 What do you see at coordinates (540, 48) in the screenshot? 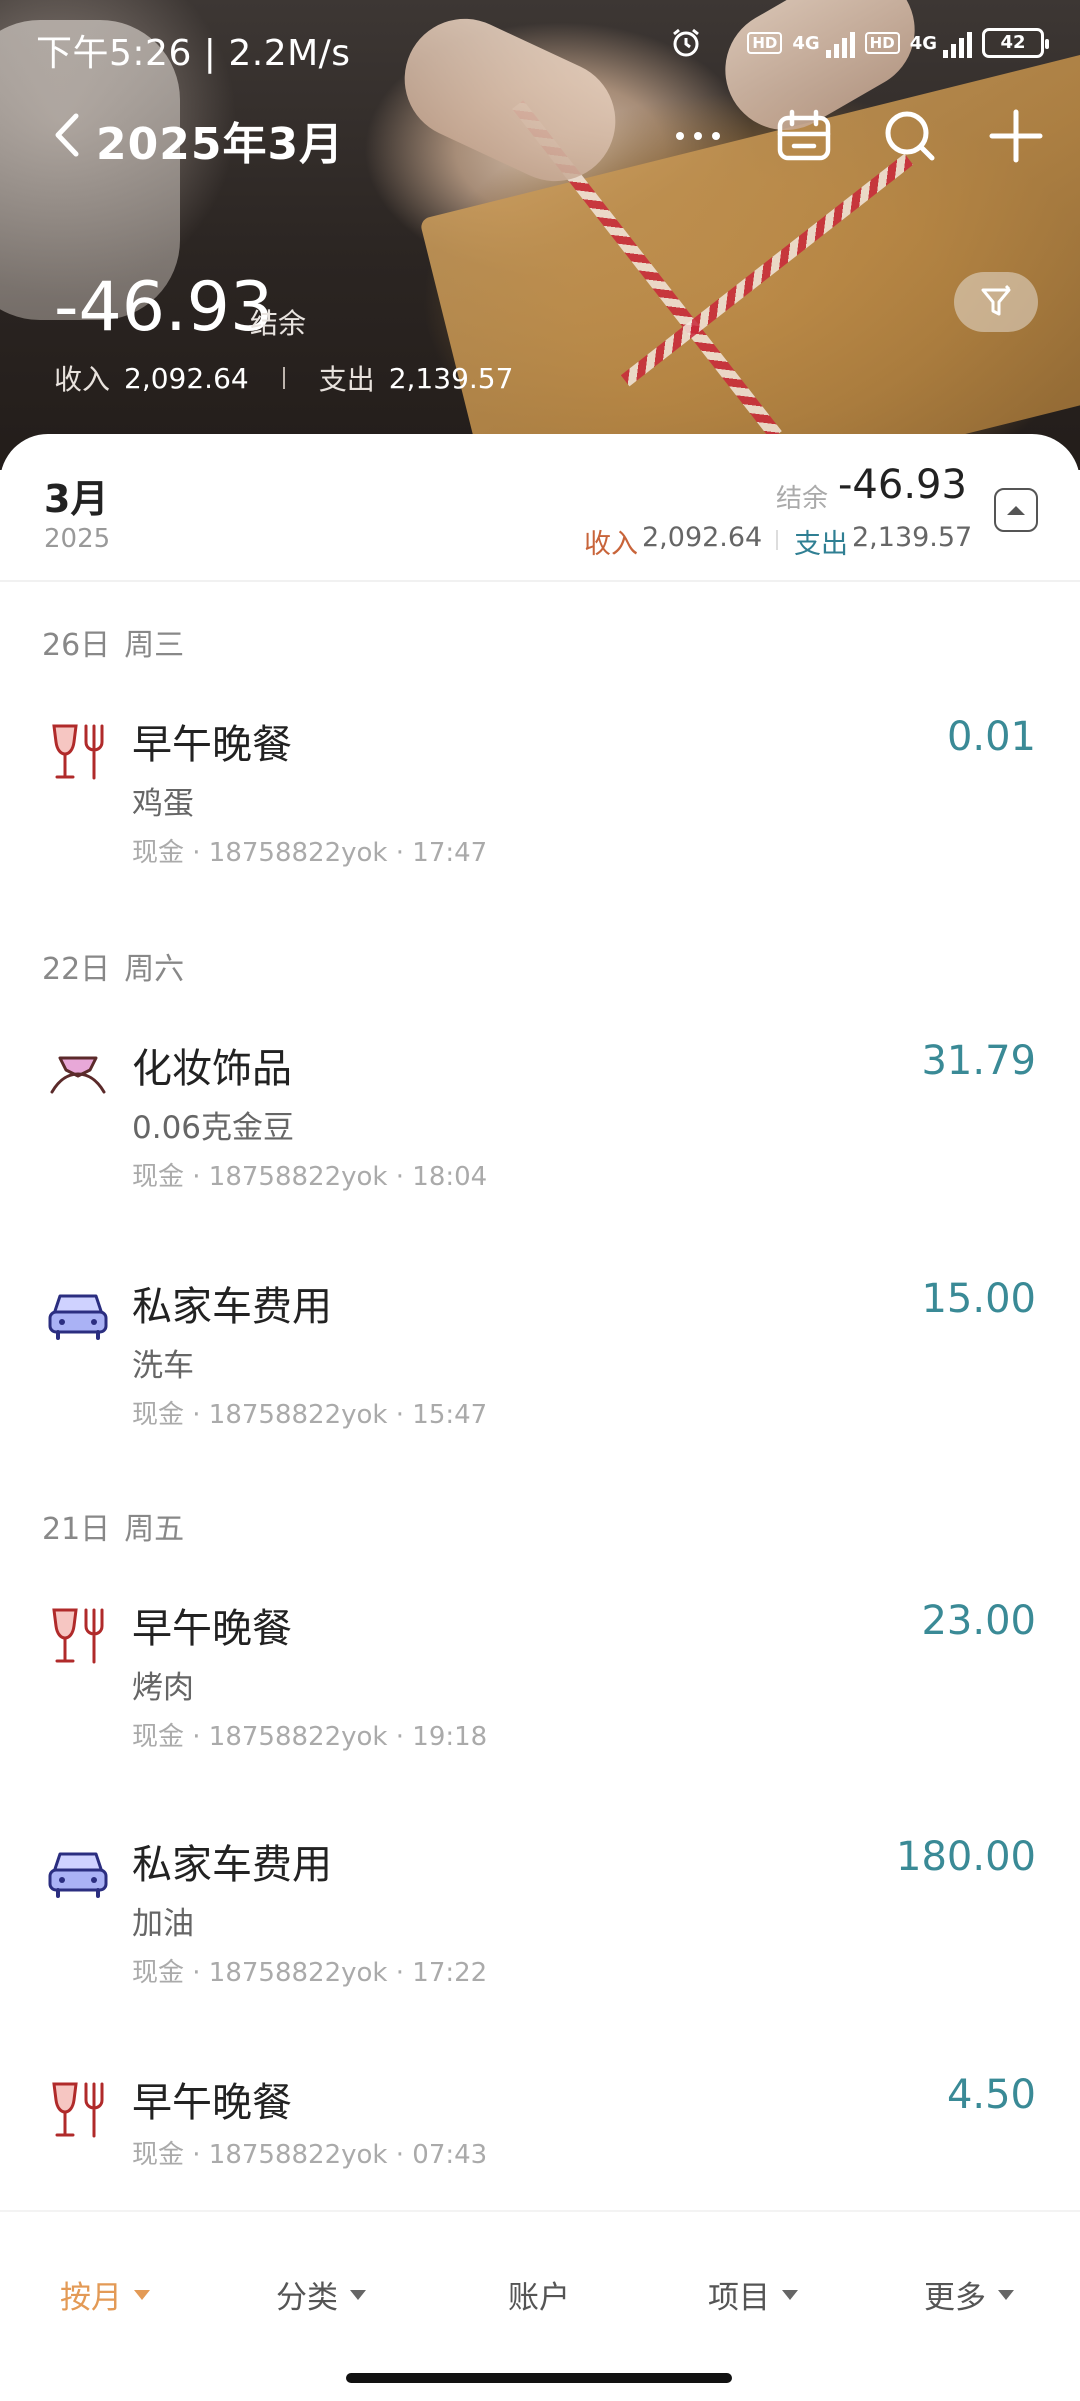
I see `status-bar: 下午5:26 | 2.2M/s HD 4G HD 4G 42` at bounding box center [540, 48].